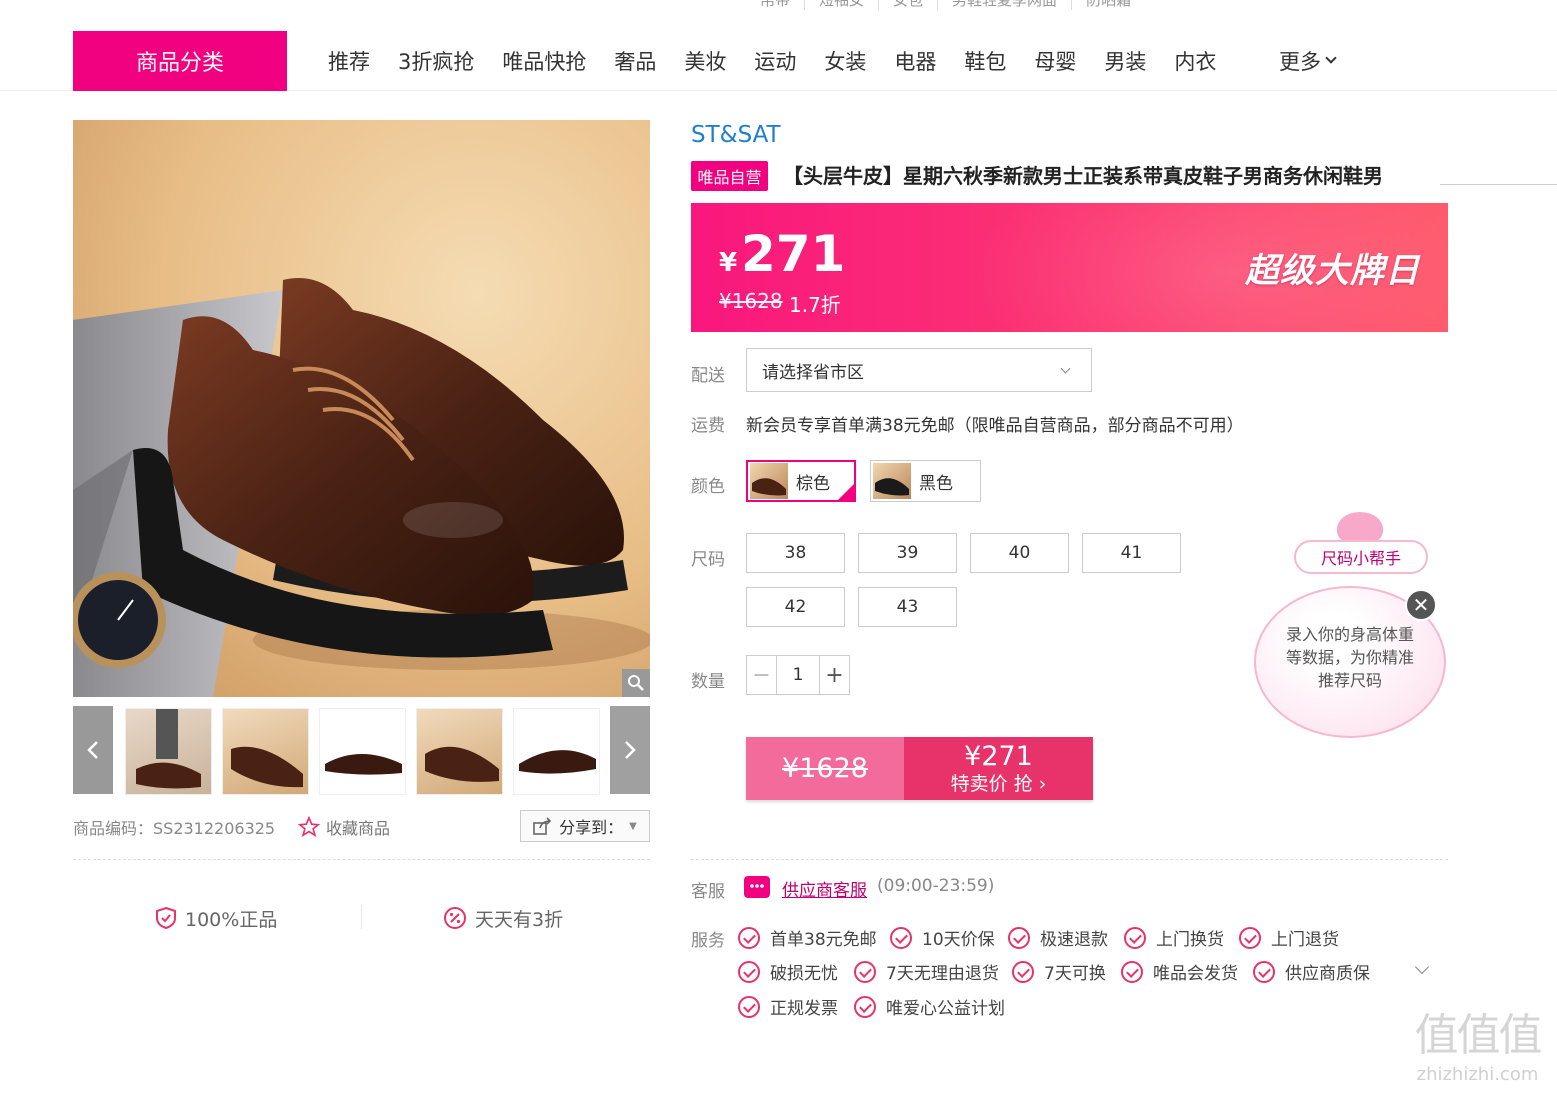 This screenshot has height=1094, width=1557. Describe the element at coordinates (708, 941) in the screenshot. I see `services-label: 服务` at that location.